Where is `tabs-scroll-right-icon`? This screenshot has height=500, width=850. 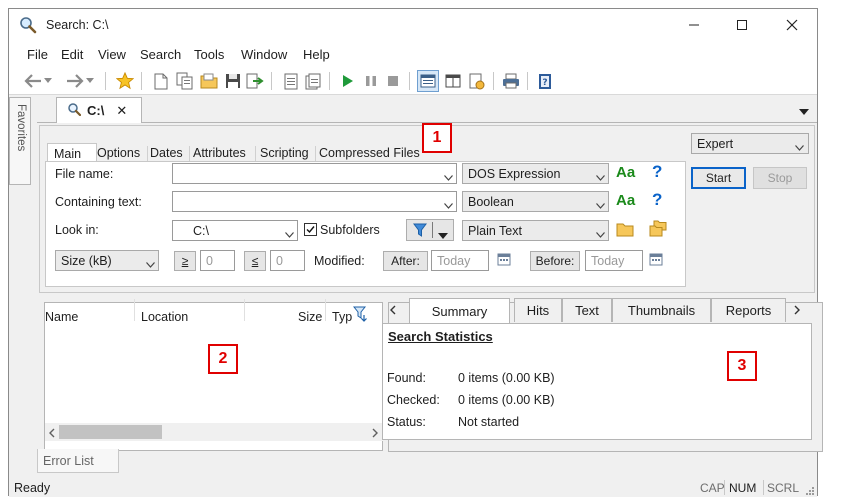 tabs-scroll-right-icon is located at coordinates (797, 311).